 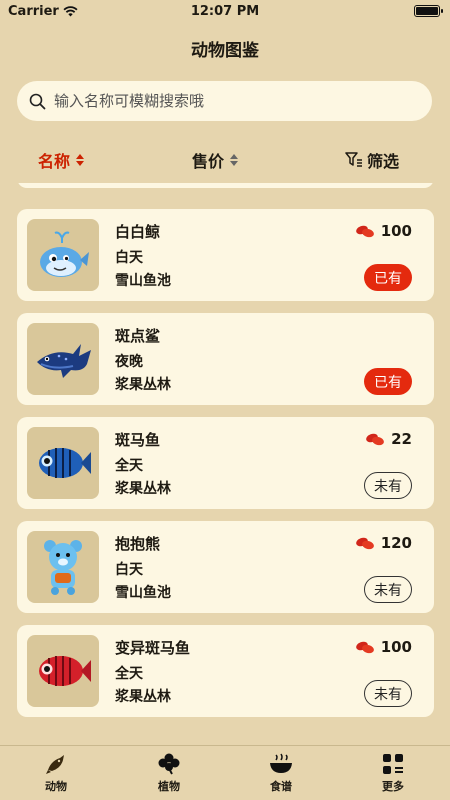 I want to click on fish-icon, so click(x=55, y=764).